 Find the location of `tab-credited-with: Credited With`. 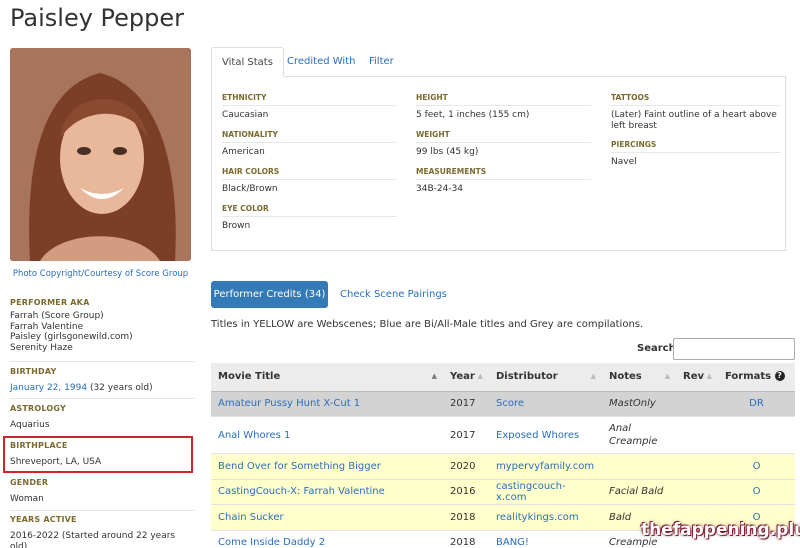

tab-credited-with: Credited With is located at coordinates (321, 62).